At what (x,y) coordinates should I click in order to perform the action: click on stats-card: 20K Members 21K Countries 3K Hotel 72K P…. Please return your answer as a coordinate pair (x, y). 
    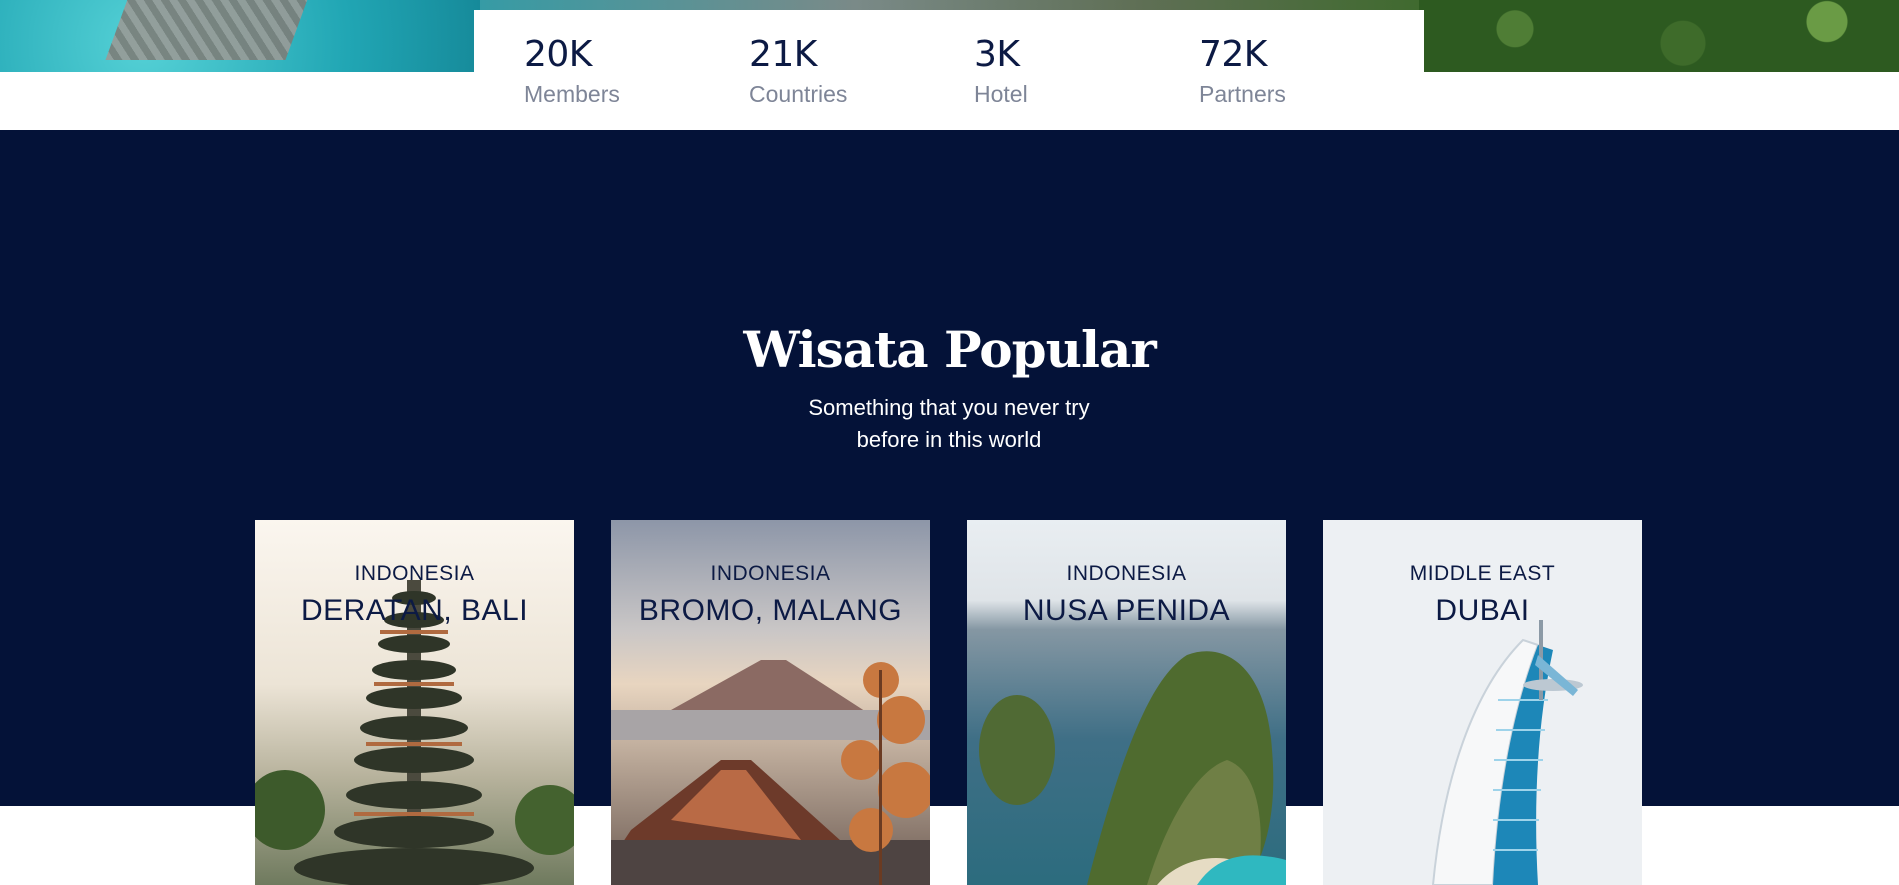
    Looking at the image, I should click on (949, 70).